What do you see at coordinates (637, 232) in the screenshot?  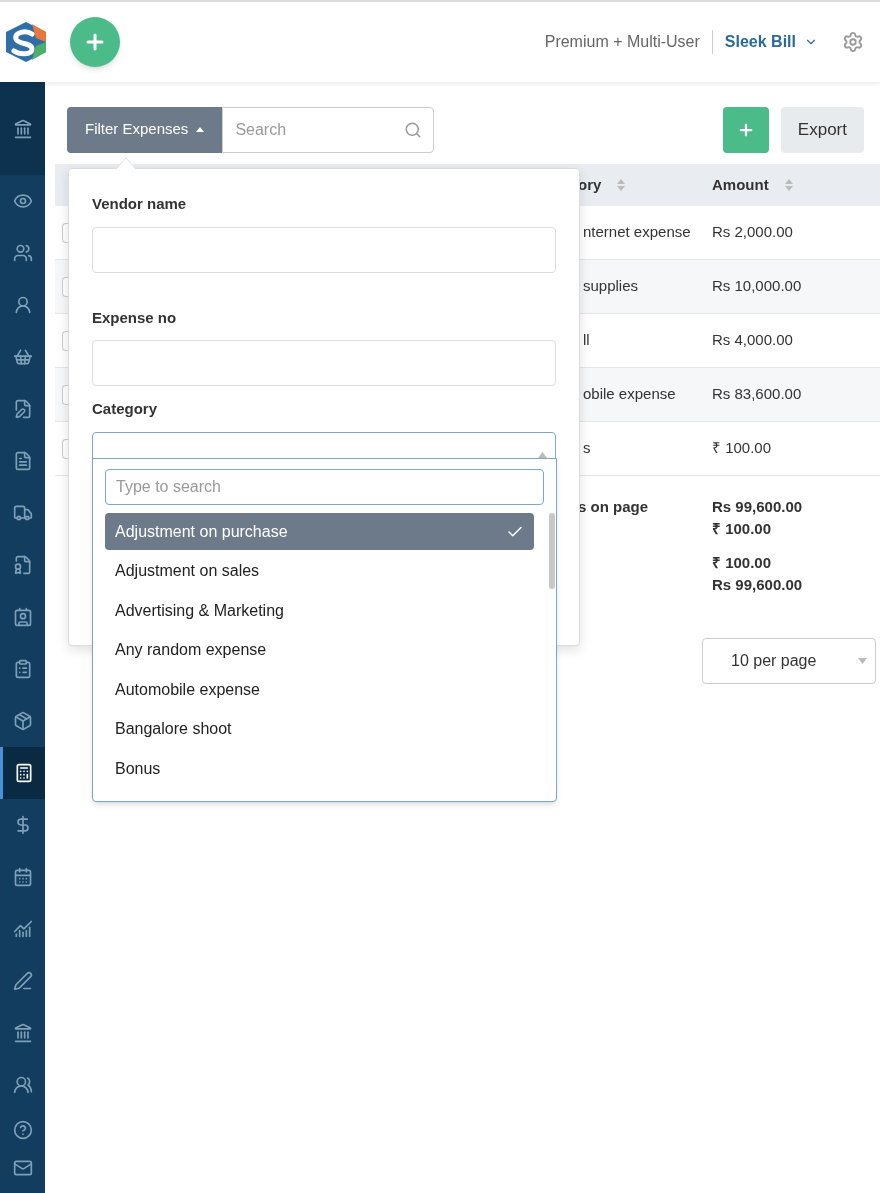 I see `table-cell-text: nternet expense` at bounding box center [637, 232].